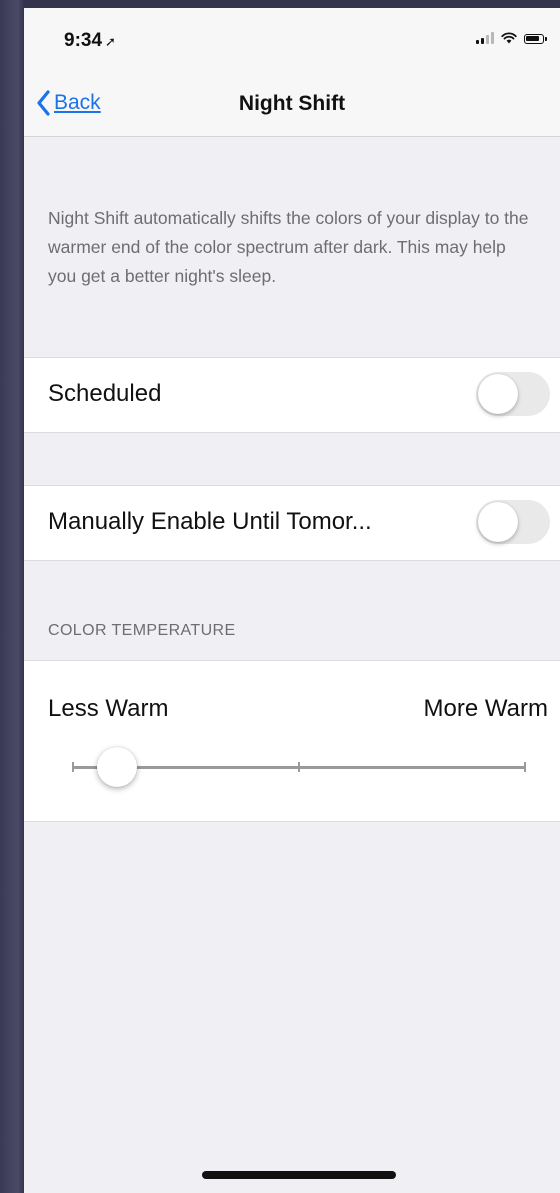  What do you see at coordinates (73, 767) in the screenshot?
I see `slider-tick-start` at bounding box center [73, 767].